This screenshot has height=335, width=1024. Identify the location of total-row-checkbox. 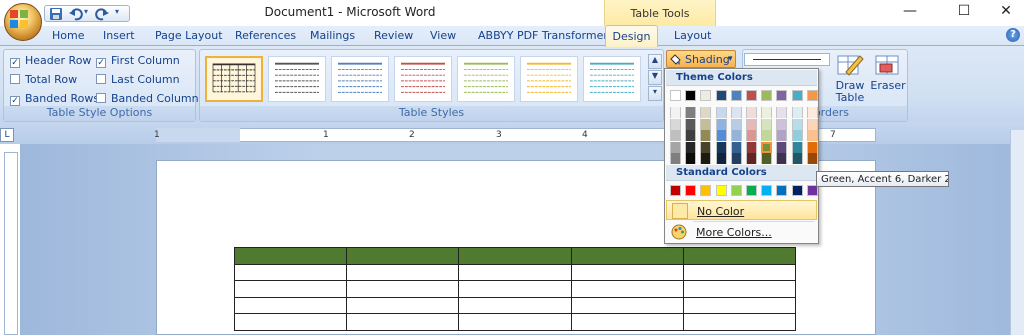
(15, 79).